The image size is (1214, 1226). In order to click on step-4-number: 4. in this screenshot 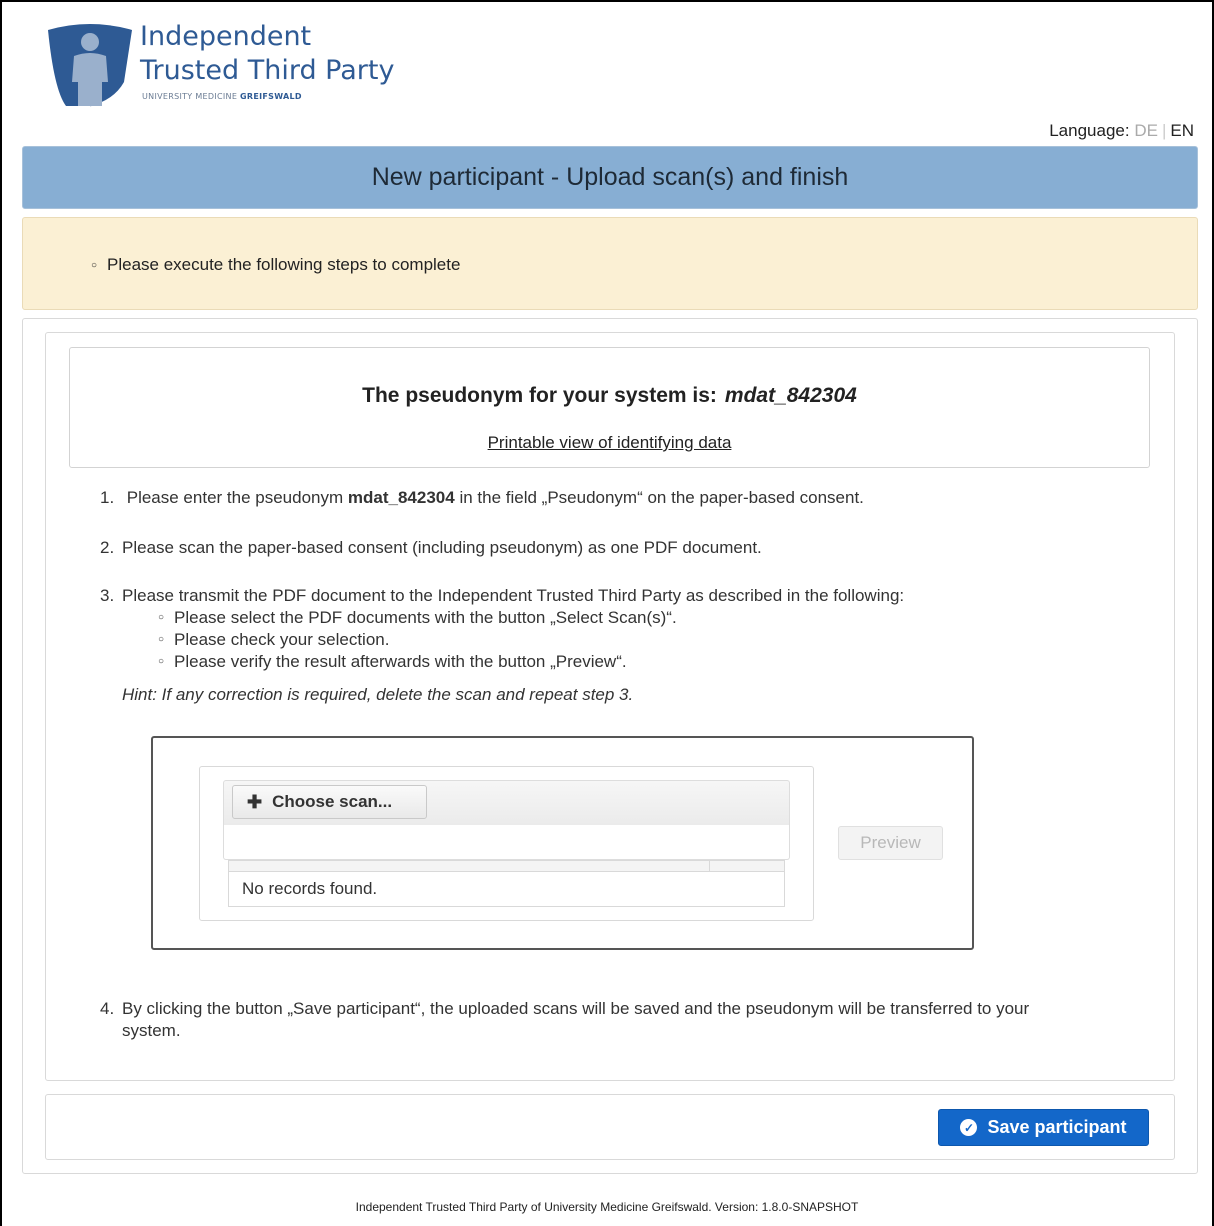, I will do `click(107, 1008)`.